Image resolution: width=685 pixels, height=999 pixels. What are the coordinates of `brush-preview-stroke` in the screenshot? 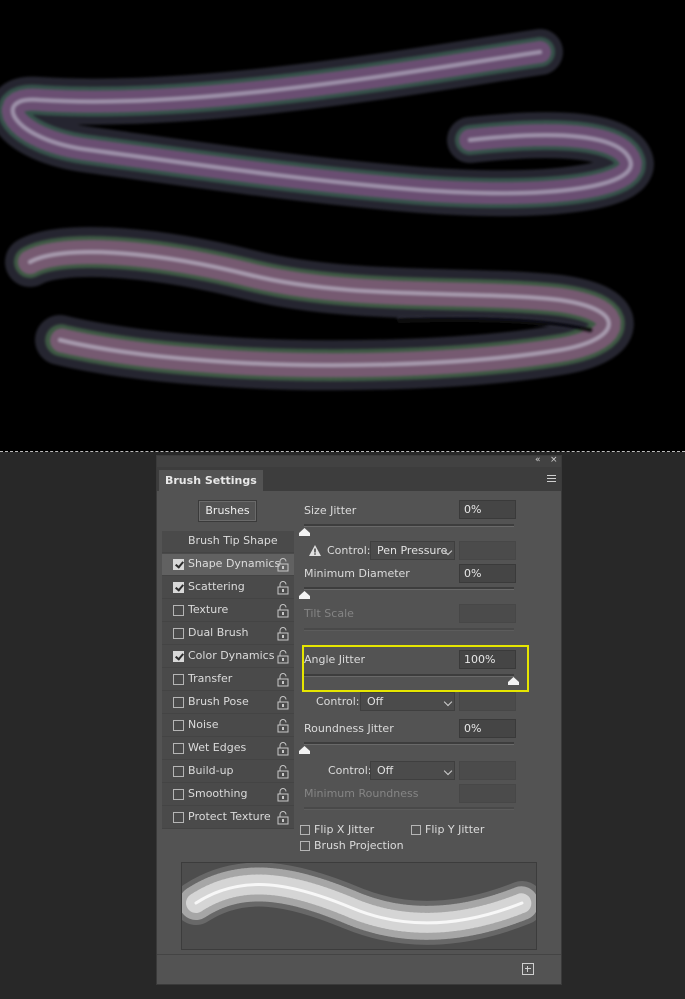 It's located at (359, 903).